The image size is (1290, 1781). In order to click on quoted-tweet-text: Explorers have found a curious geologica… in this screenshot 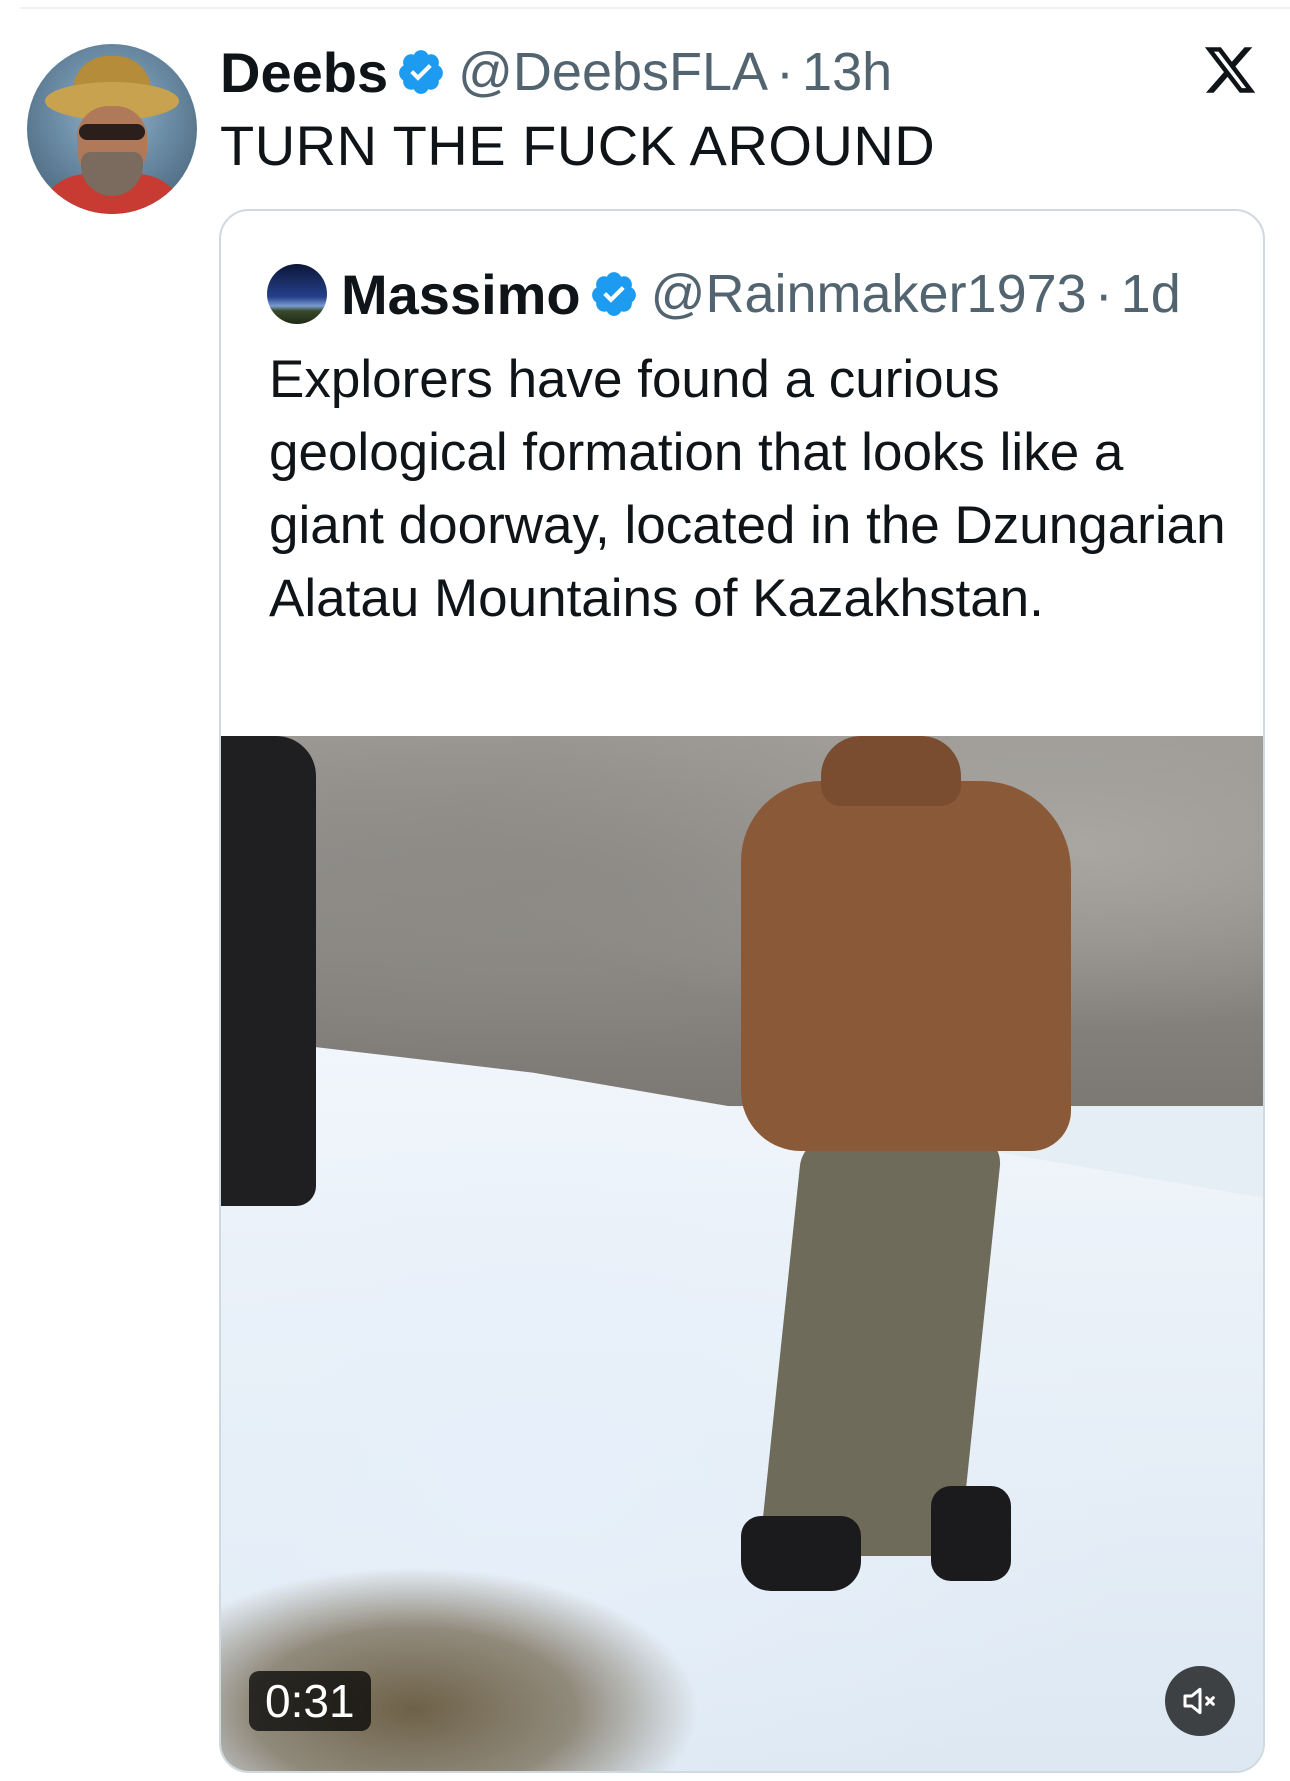, I will do `click(747, 489)`.